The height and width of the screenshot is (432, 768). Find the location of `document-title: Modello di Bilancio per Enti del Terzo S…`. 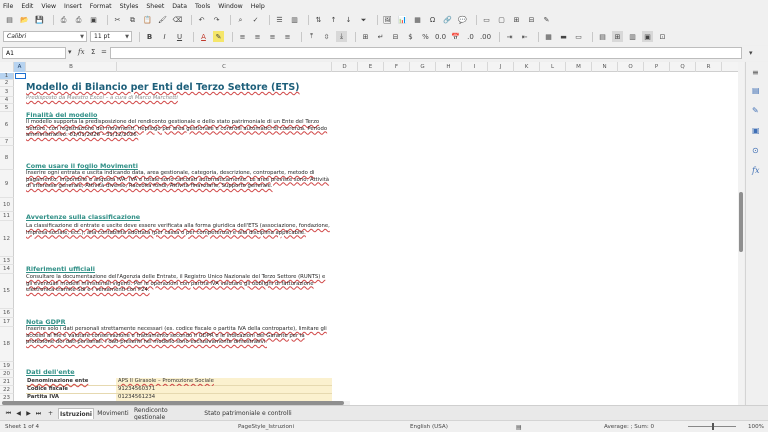

document-title: Modello di Bilancio per Enti del Terzo S… is located at coordinates (163, 87).